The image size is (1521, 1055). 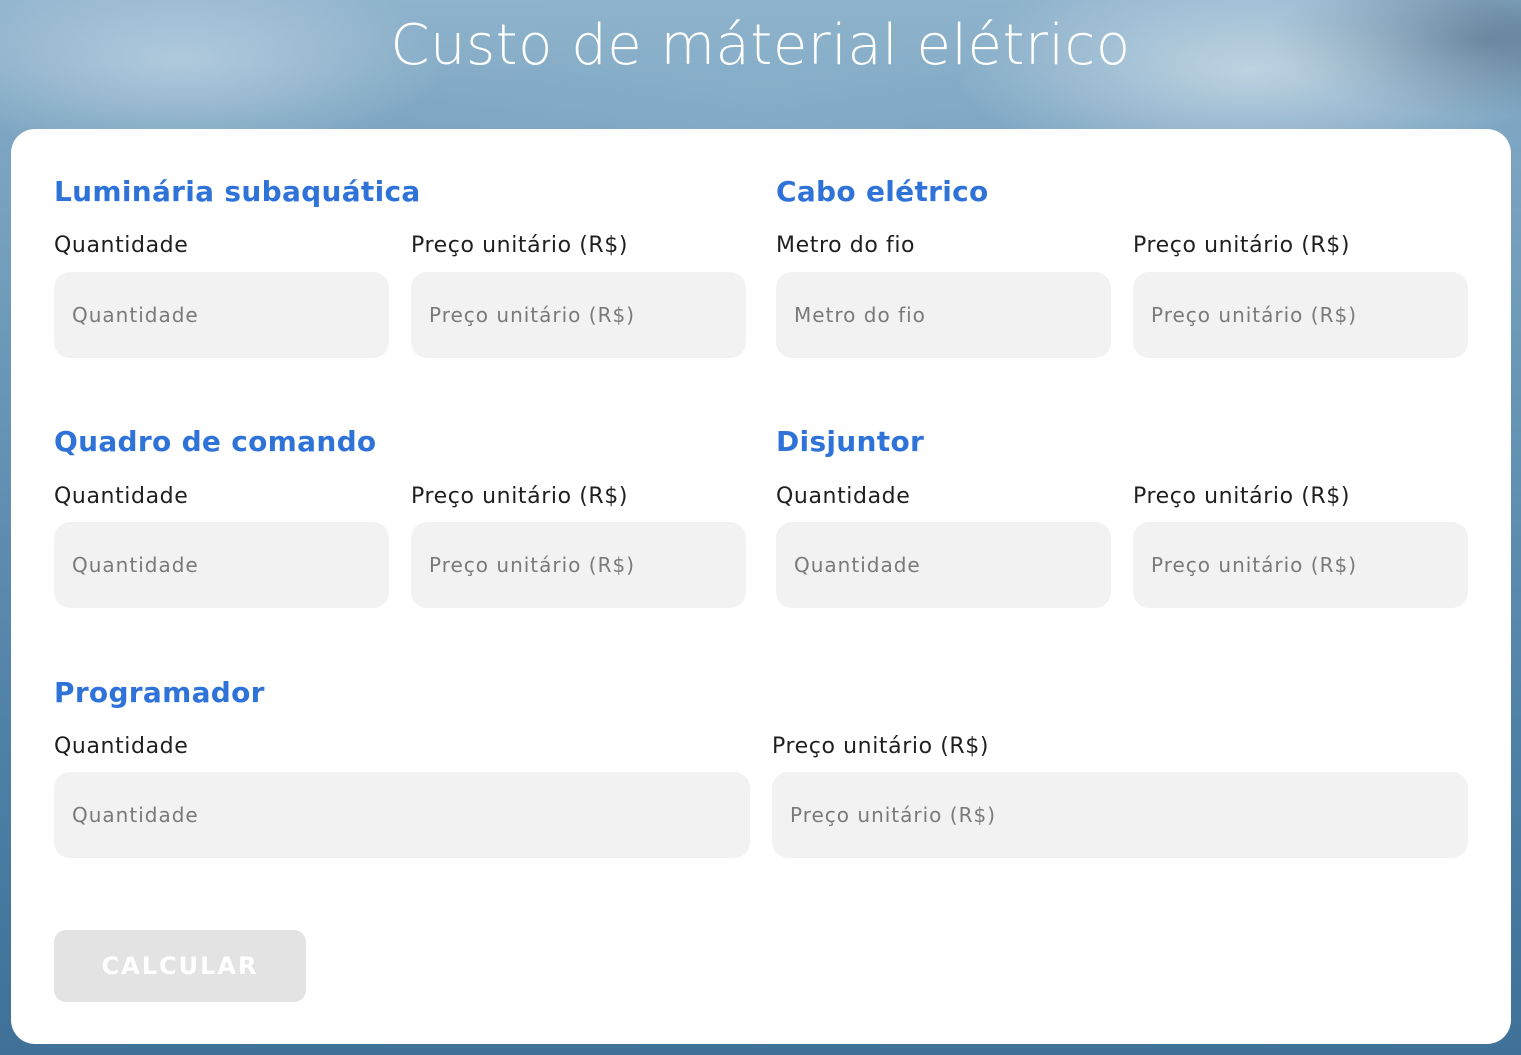 I want to click on cabo-meter-label: Metro do fio, so click(x=846, y=245).